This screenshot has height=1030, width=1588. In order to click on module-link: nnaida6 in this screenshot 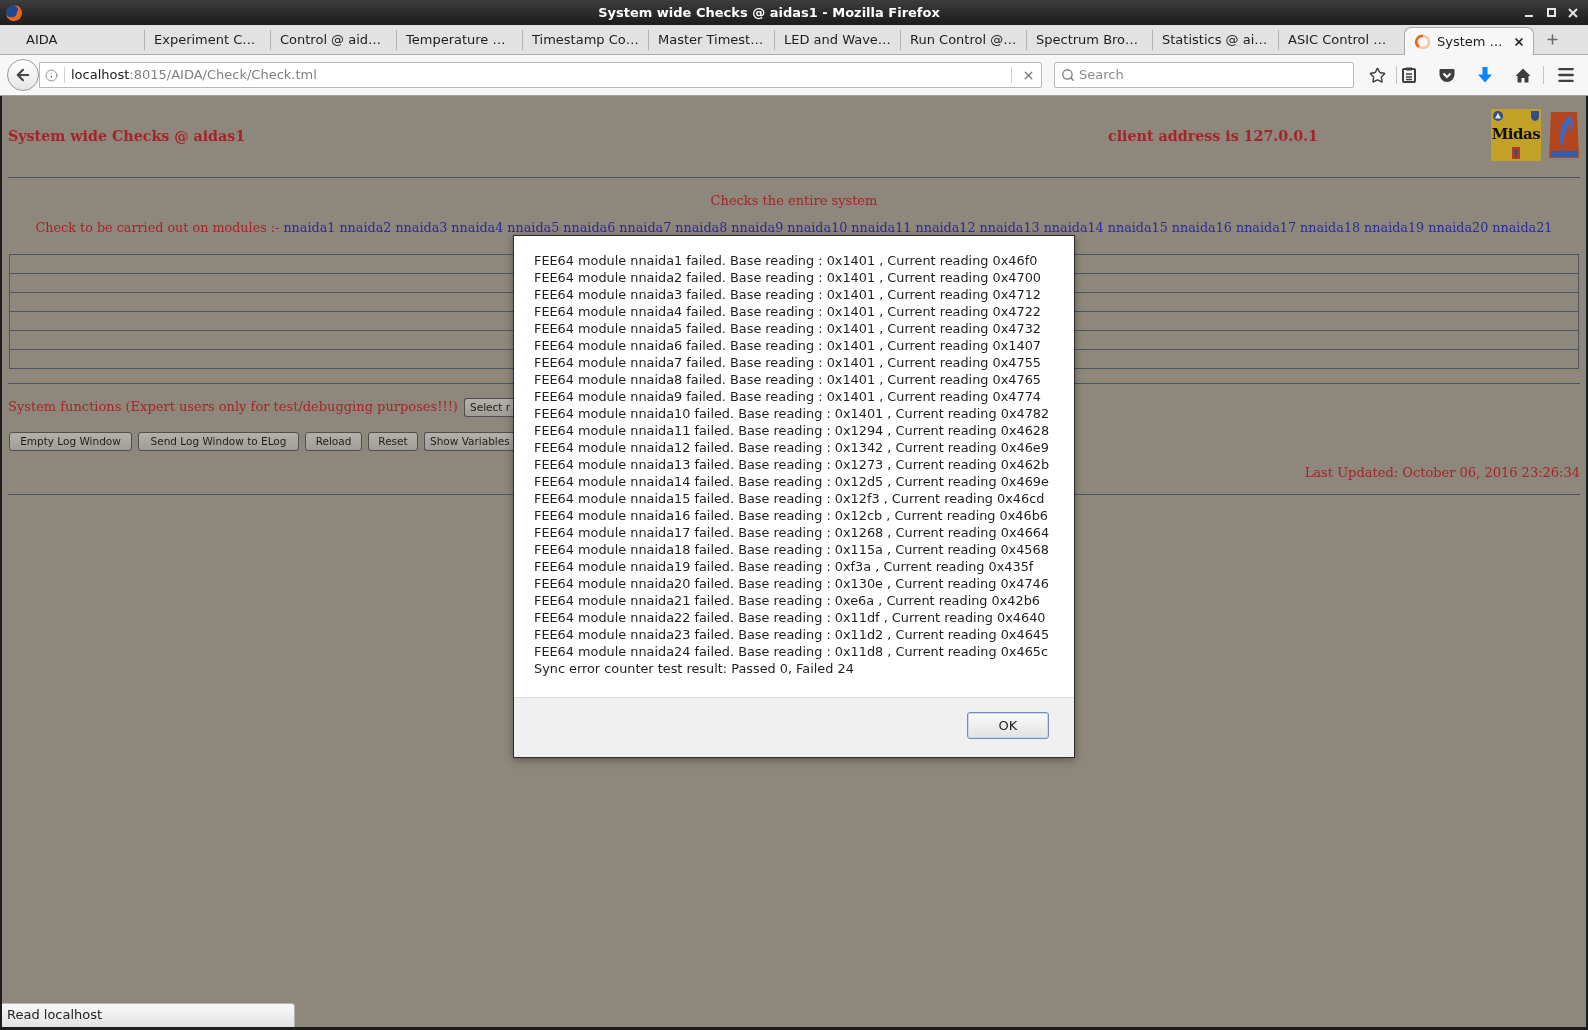, I will do `click(589, 228)`.